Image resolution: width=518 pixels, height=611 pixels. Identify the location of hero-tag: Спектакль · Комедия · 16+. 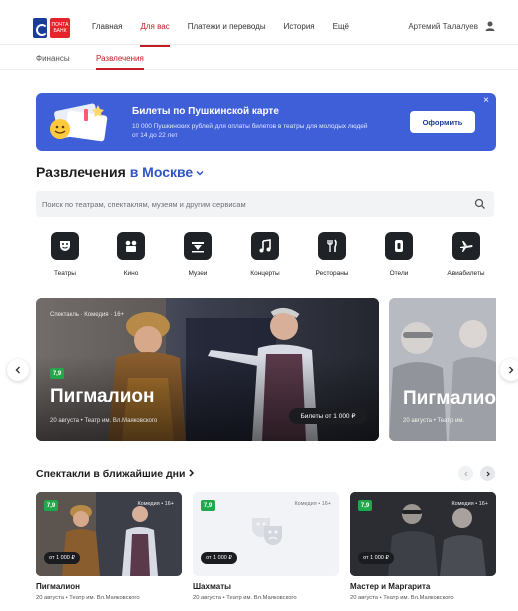
(87, 315).